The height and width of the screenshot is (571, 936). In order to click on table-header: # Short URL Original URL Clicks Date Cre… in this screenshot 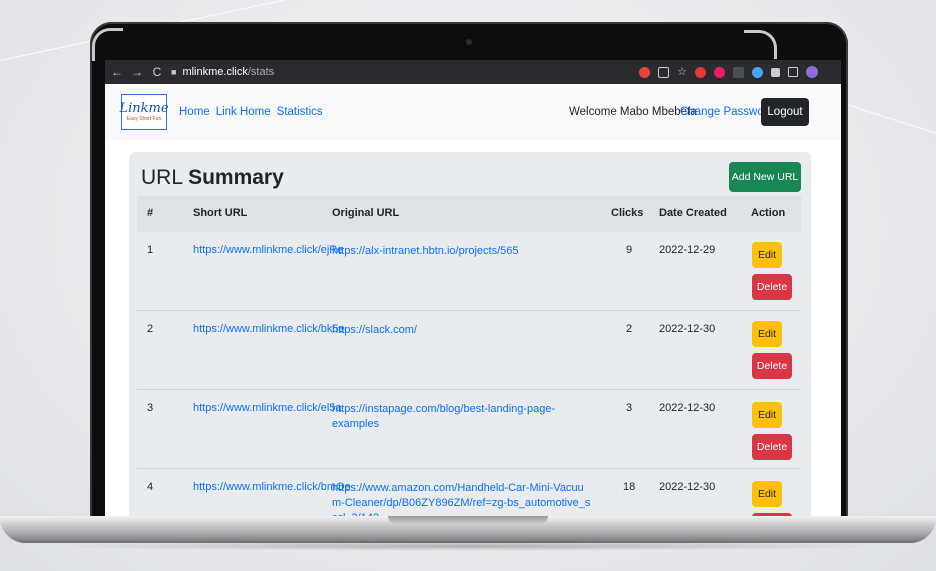, I will do `click(469, 214)`.